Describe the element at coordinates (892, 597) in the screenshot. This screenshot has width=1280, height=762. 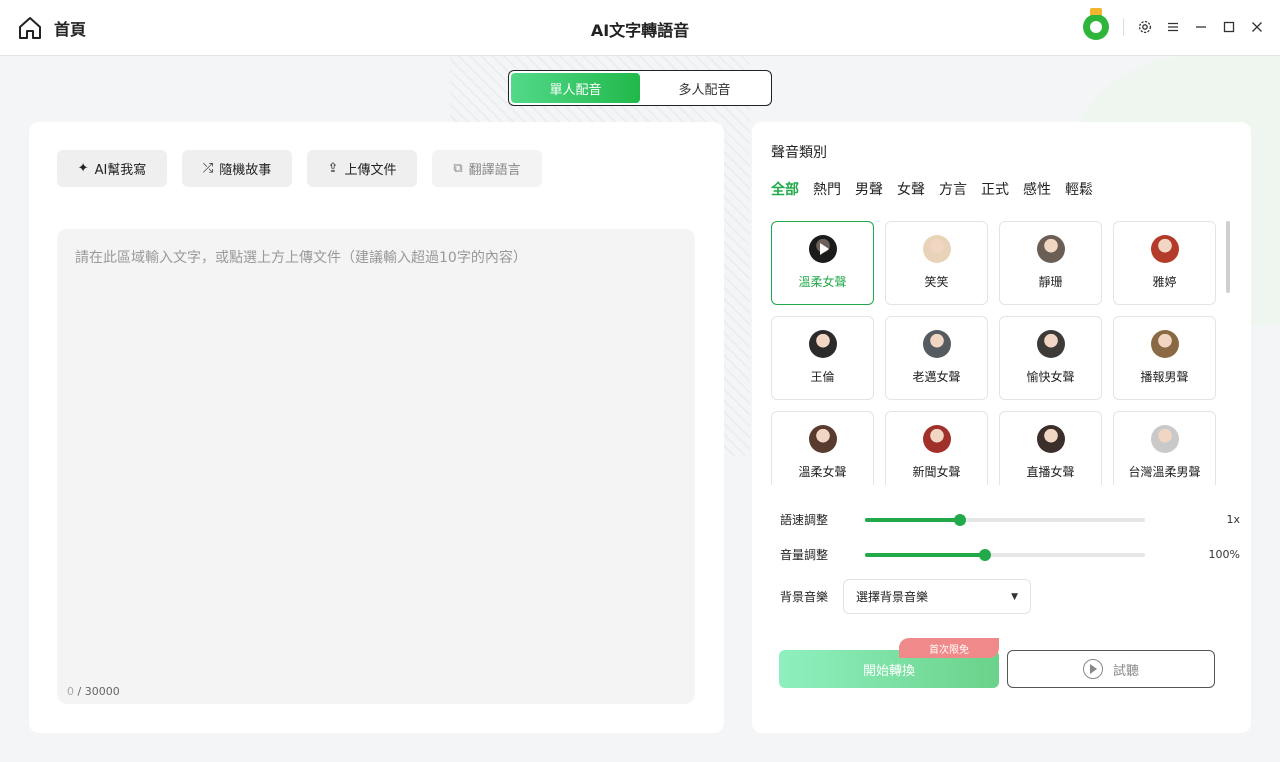
I see `bgm-selected: 選擇背景音樂` at that location.